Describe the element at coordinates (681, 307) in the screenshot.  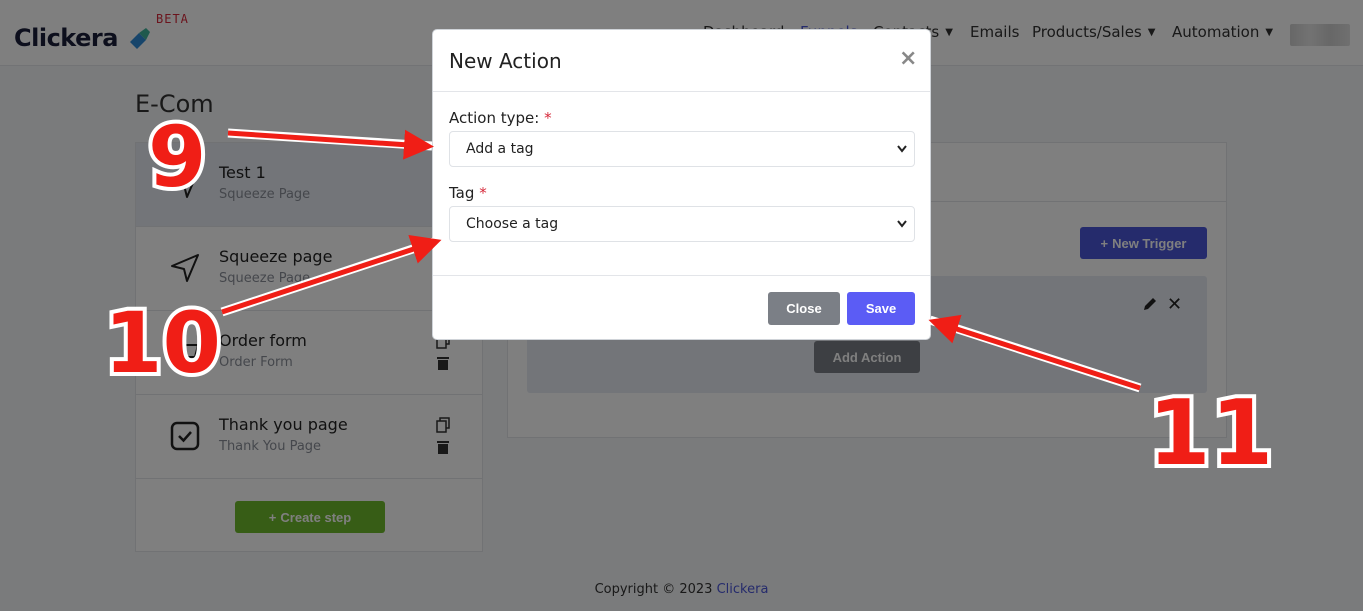
I see `modal-footer: Close Save` at that location.